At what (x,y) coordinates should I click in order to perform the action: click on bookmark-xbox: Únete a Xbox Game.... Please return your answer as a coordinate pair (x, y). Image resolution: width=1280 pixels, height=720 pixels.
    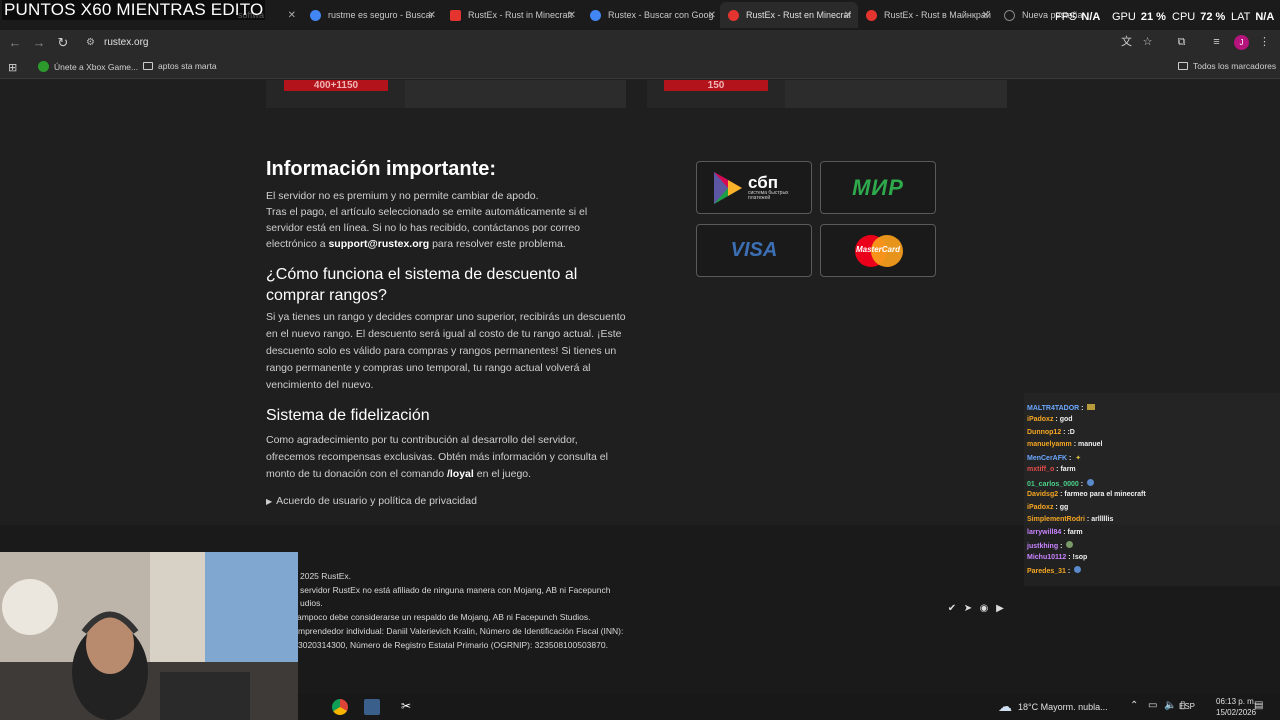
    Looking at the image, I should click on (88, 66).